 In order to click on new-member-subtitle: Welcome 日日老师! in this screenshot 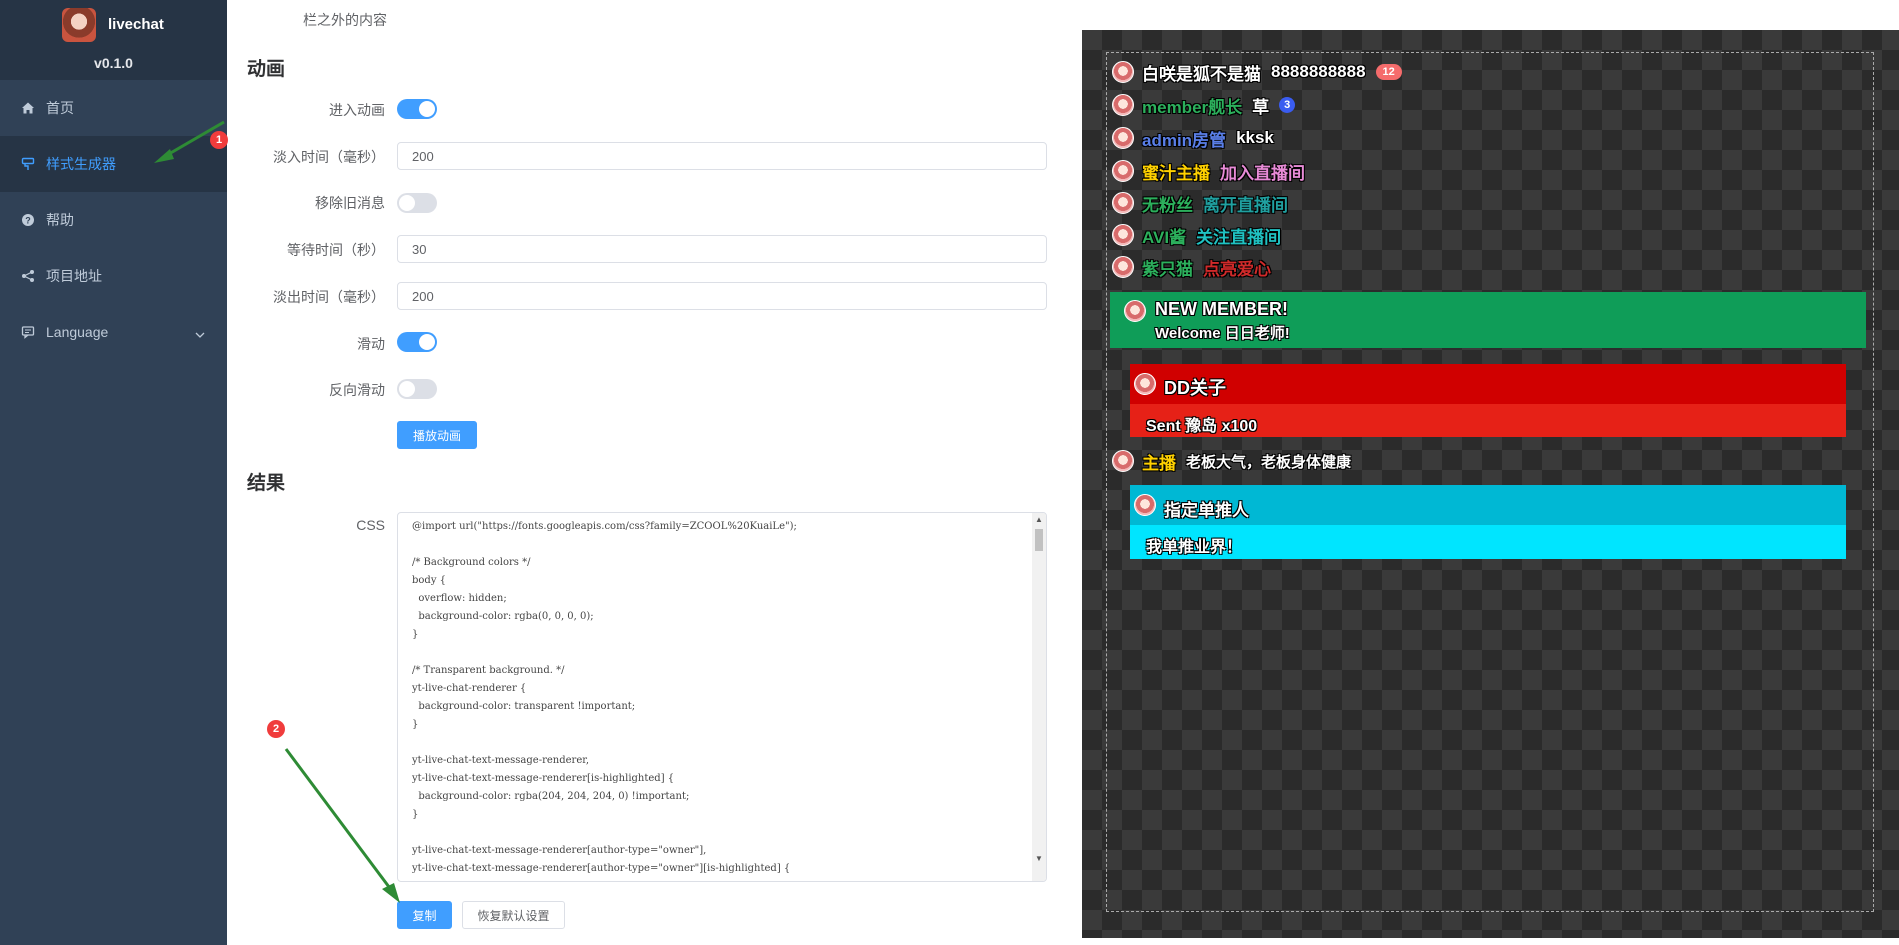, I will do `click(1222, 333)`.